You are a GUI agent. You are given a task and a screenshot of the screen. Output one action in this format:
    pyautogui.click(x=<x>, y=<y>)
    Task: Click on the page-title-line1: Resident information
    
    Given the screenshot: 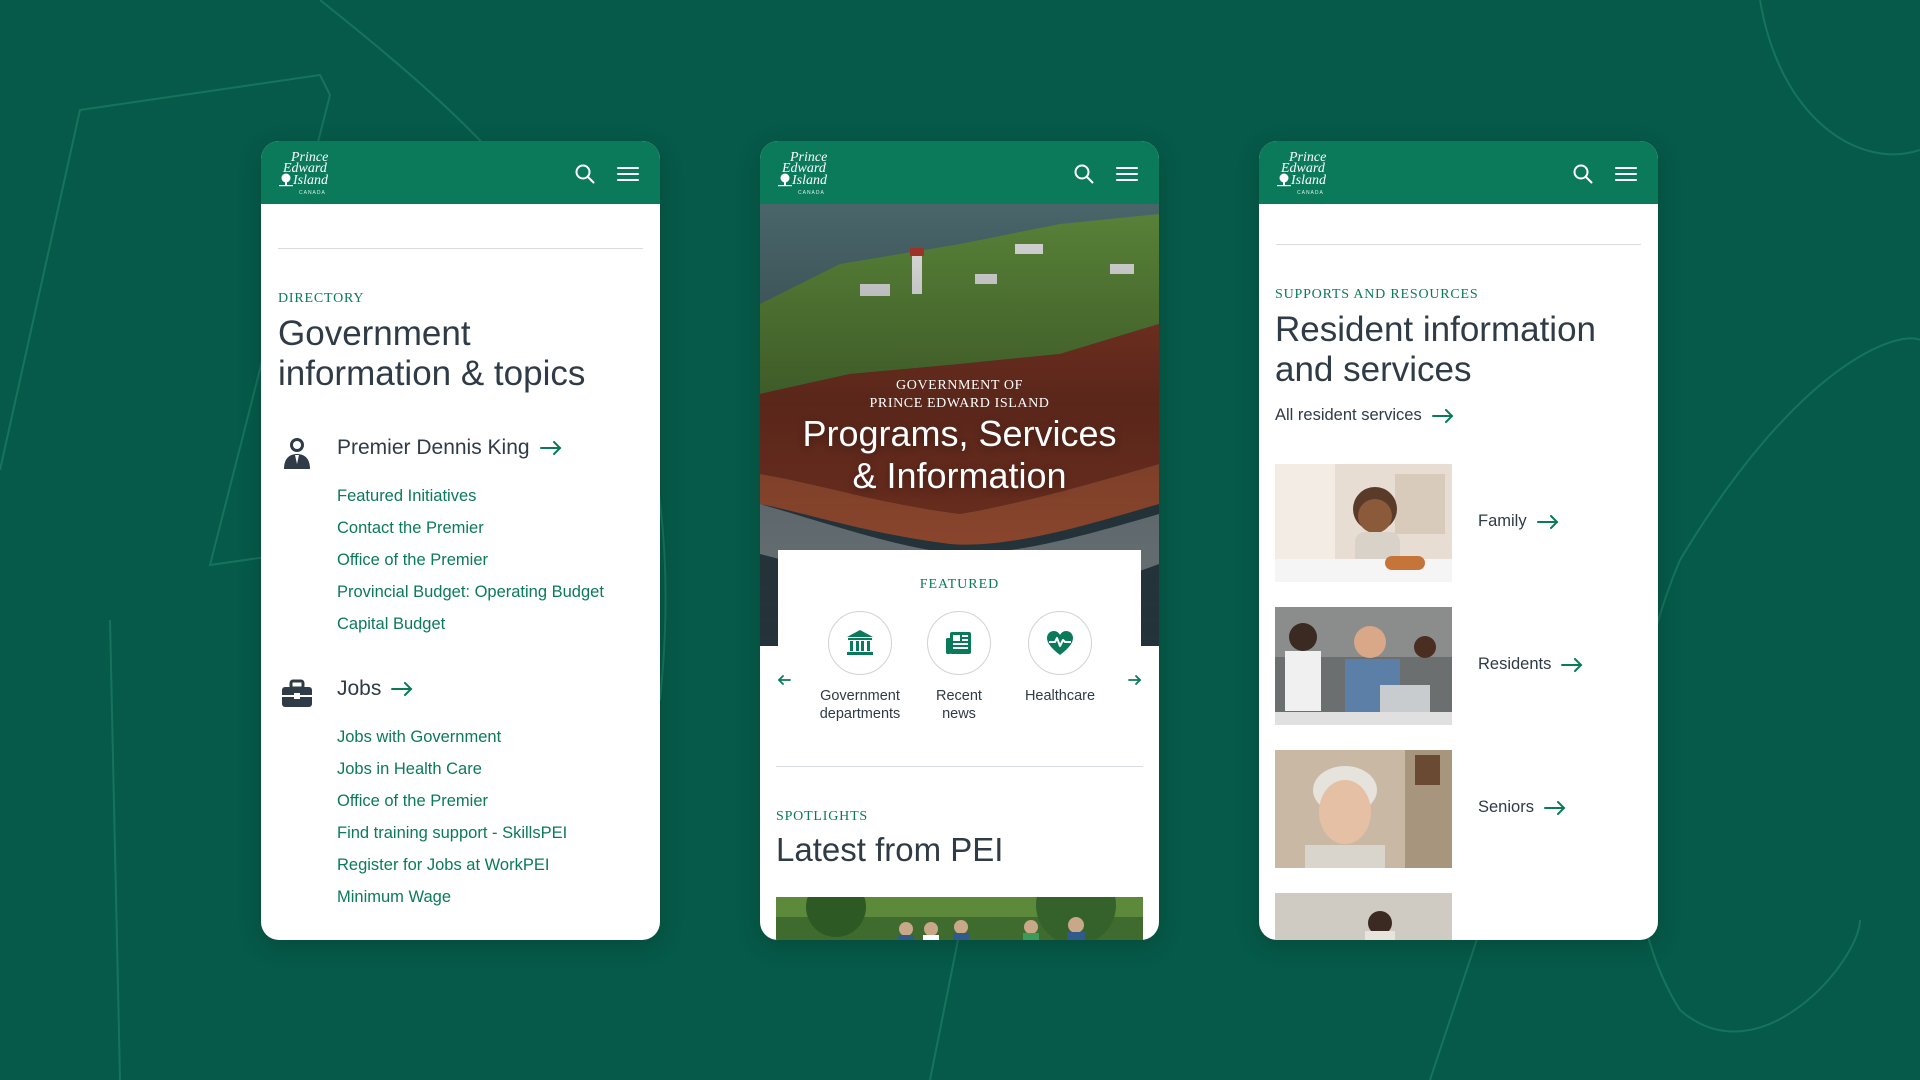 What is the action you would take?
    pyautogui.click(x=1435, y=329)
    